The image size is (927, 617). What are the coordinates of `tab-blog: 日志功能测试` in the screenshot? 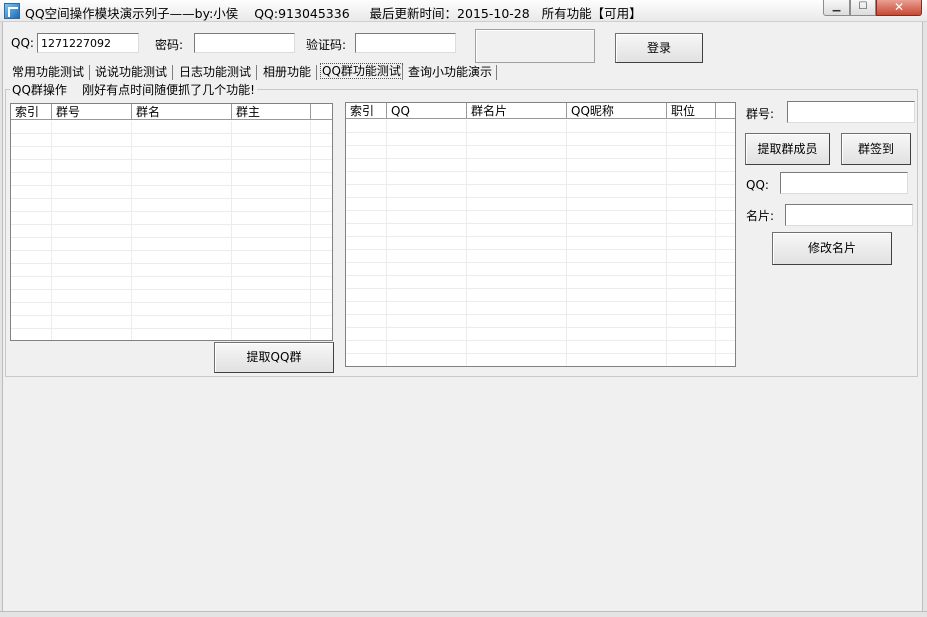 It's located at (215, 72).